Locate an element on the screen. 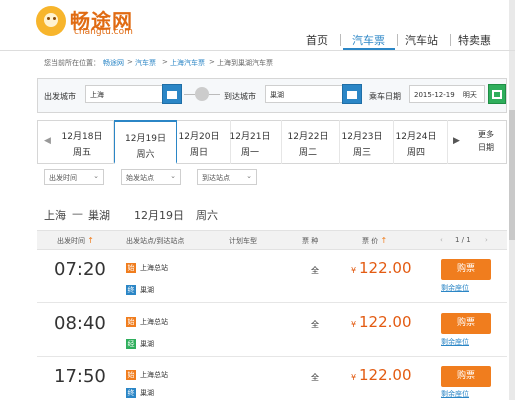  date-tab-weekday: 周四 is located at coordinates (415, 153).